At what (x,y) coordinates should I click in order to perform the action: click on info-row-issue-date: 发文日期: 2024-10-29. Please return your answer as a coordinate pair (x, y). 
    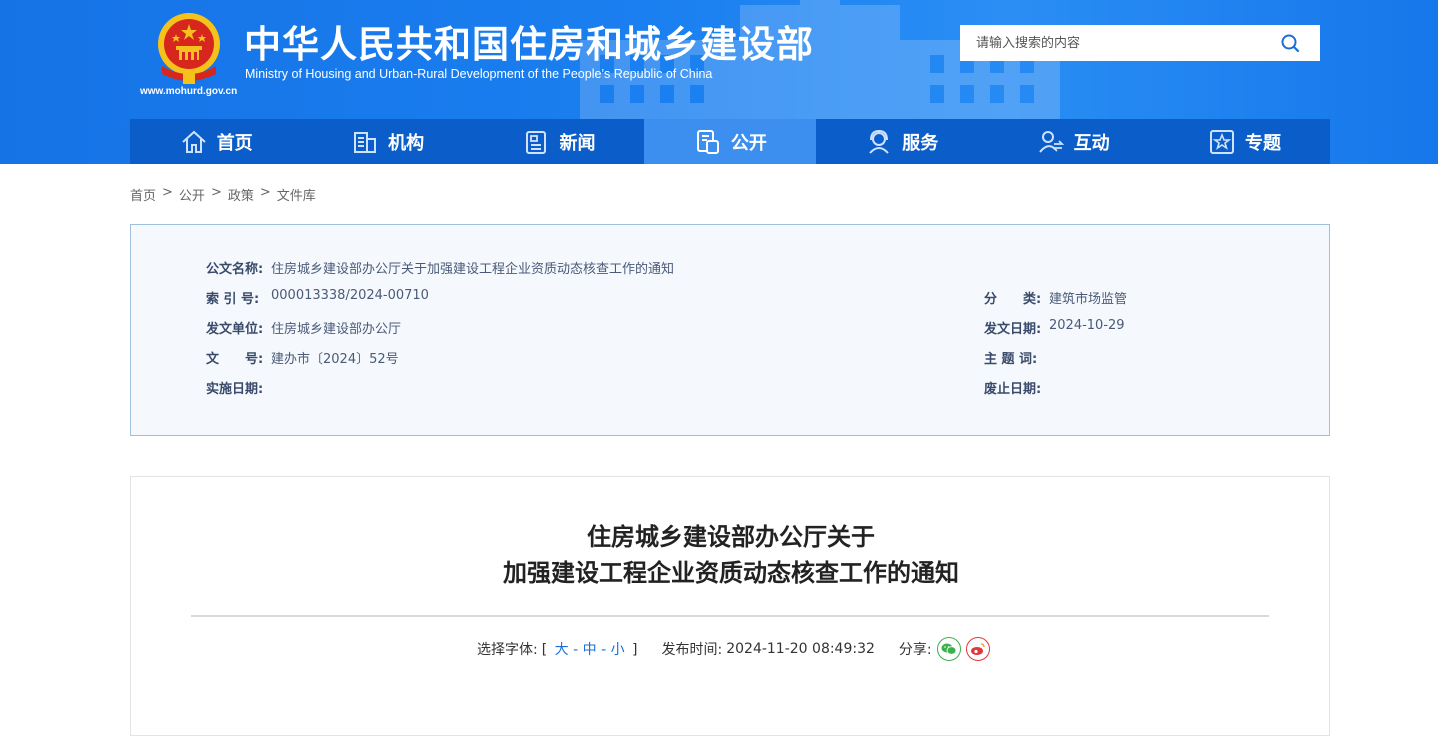
    Looking at the image, I should click on (1054, 327).